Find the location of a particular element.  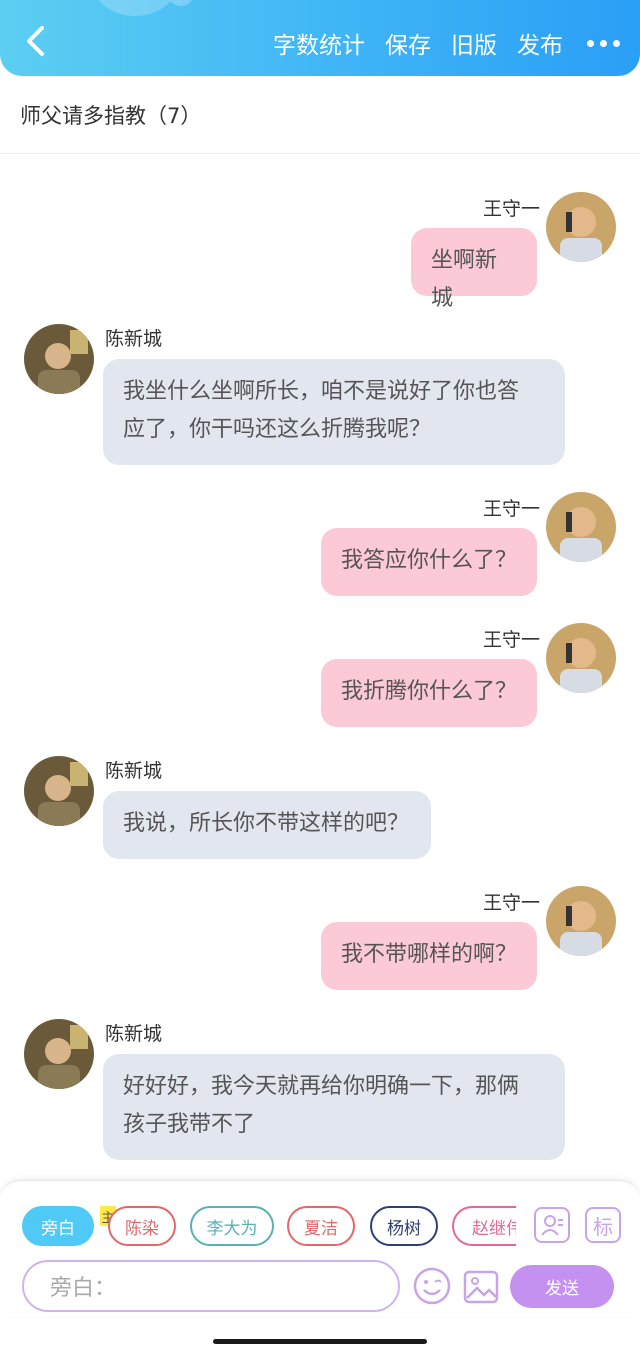

role-chip: 陈染 is located at coordinates (142, 1226).